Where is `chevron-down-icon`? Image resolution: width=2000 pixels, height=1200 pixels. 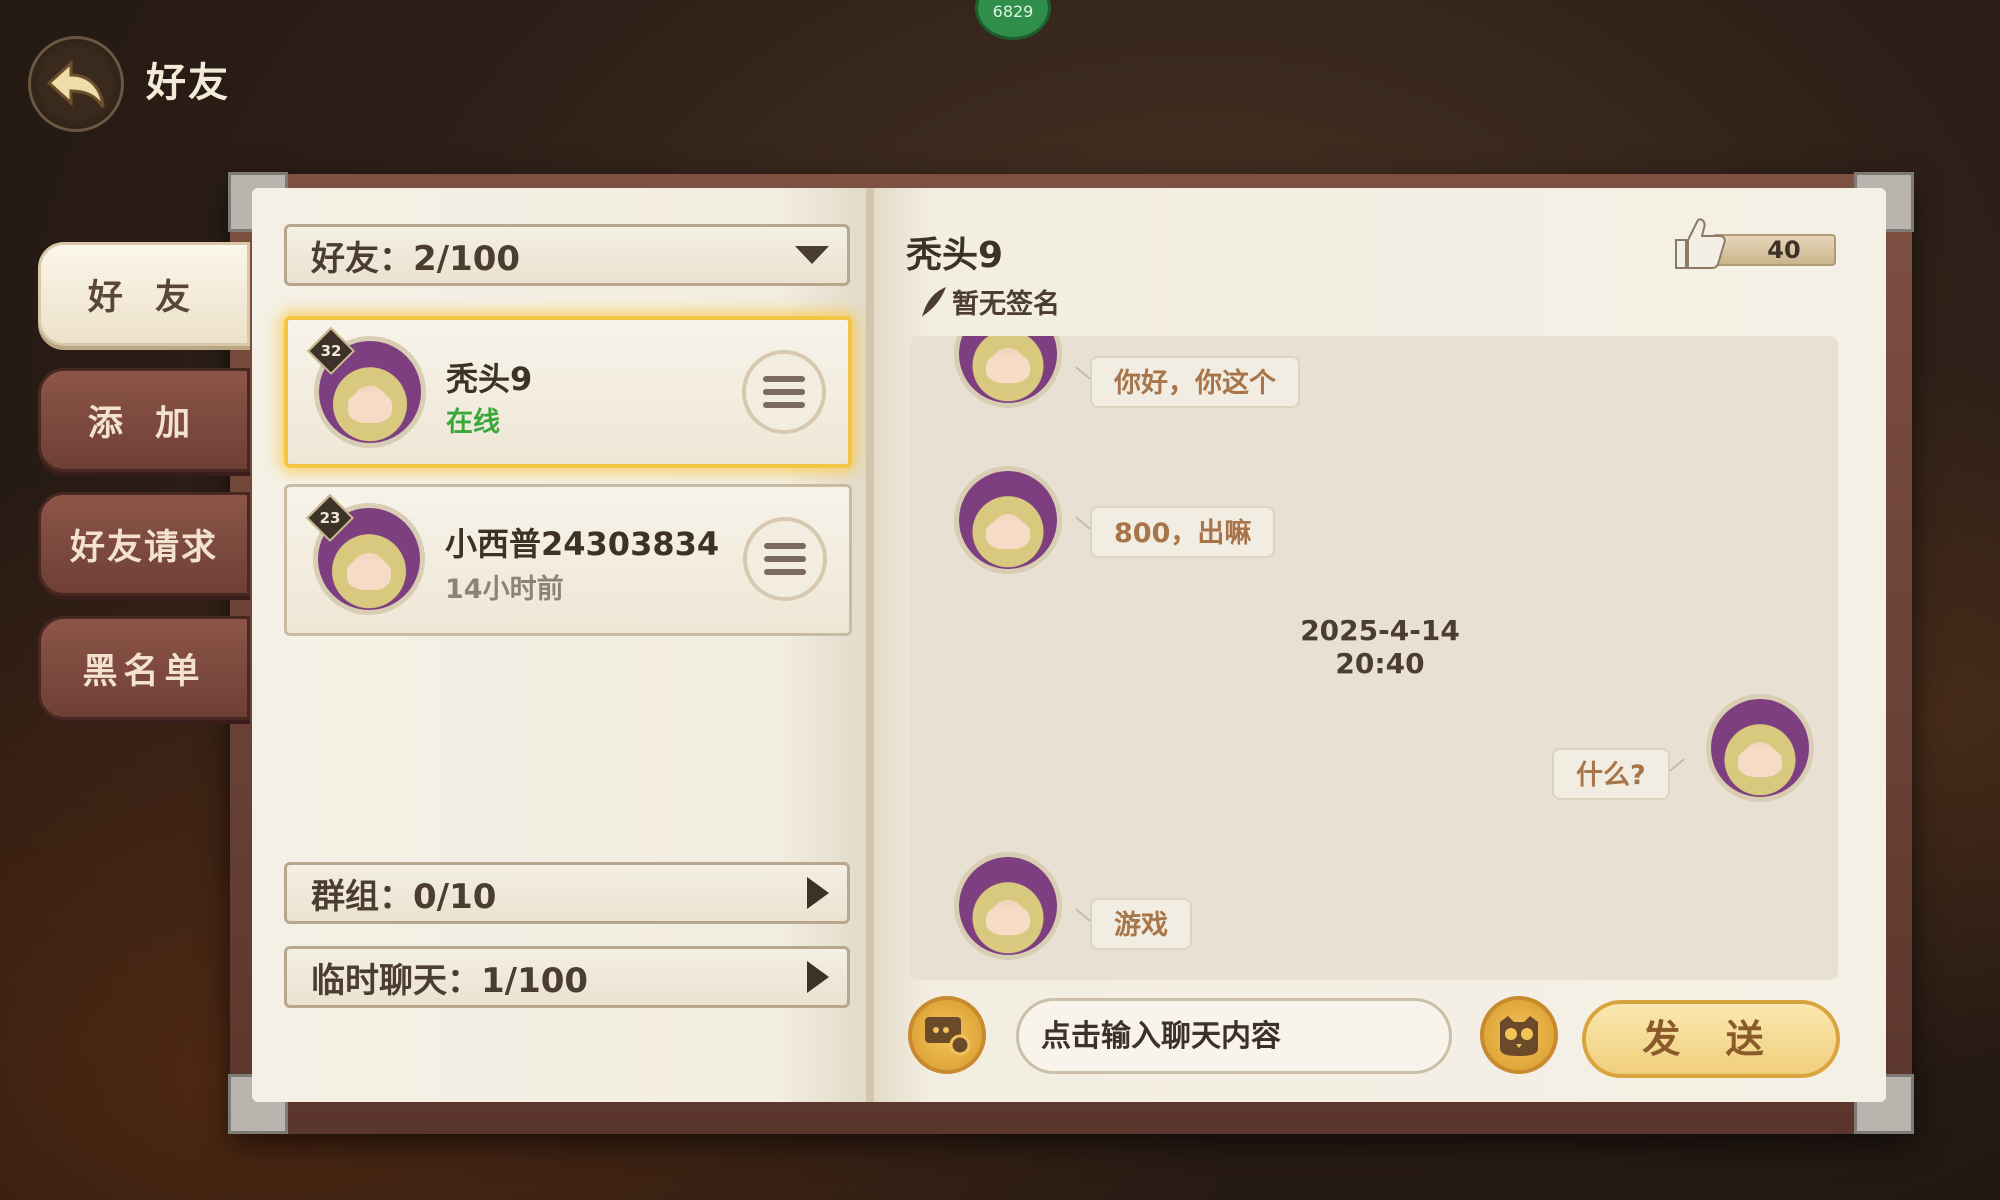
chevron-down-icon is located at coordinates (812, 255).